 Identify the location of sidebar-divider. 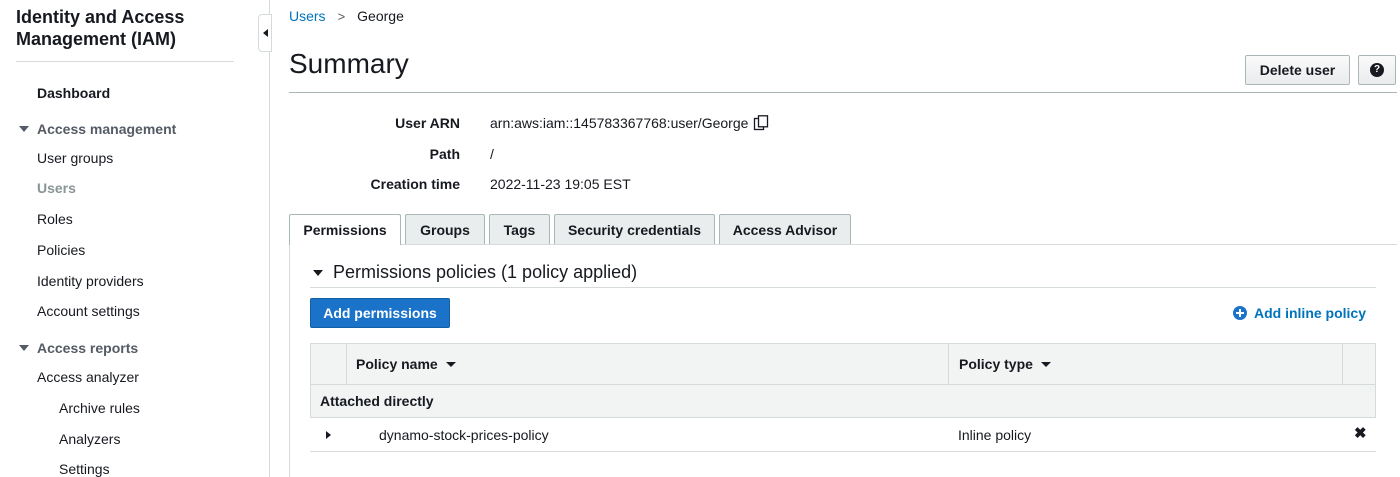
(125, 61).